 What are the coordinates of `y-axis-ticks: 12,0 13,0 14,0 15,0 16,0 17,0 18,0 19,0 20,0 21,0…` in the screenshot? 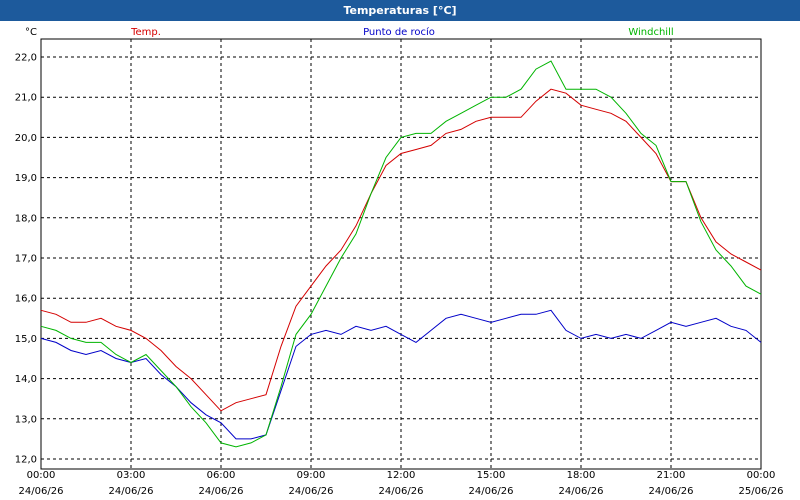 It's located at (26, 259).